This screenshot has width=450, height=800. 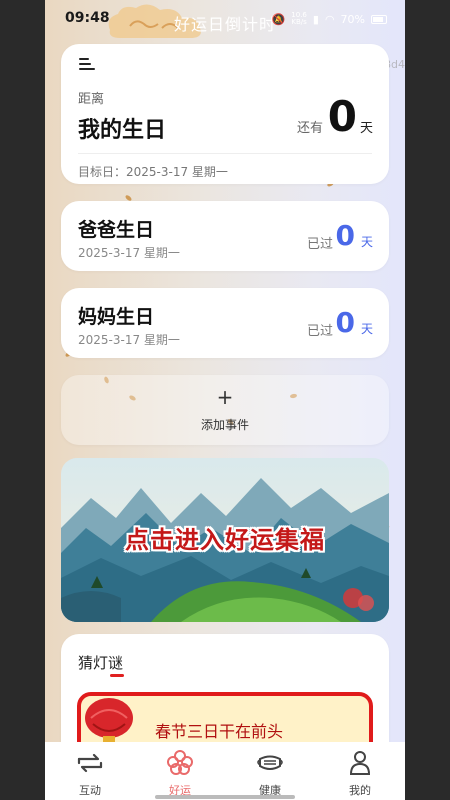 What do you see at coordinates (360, 763) in the screenshot?
I see `person-icon` at bounding box center [360, 763].